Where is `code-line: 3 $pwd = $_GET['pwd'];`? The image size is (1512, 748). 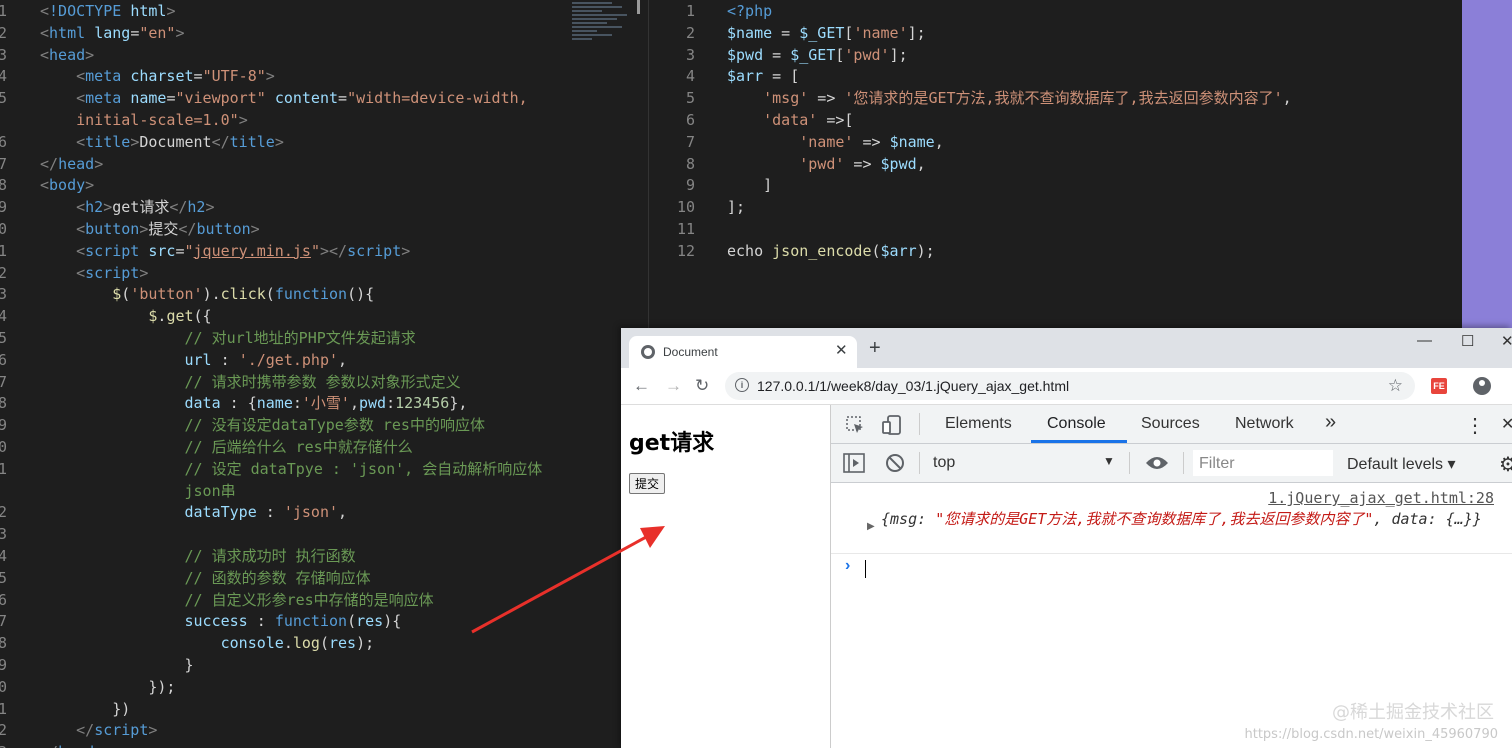 code-line: 3 $pwd = $_GET['pwd']; is located at coordinates (969, 56).